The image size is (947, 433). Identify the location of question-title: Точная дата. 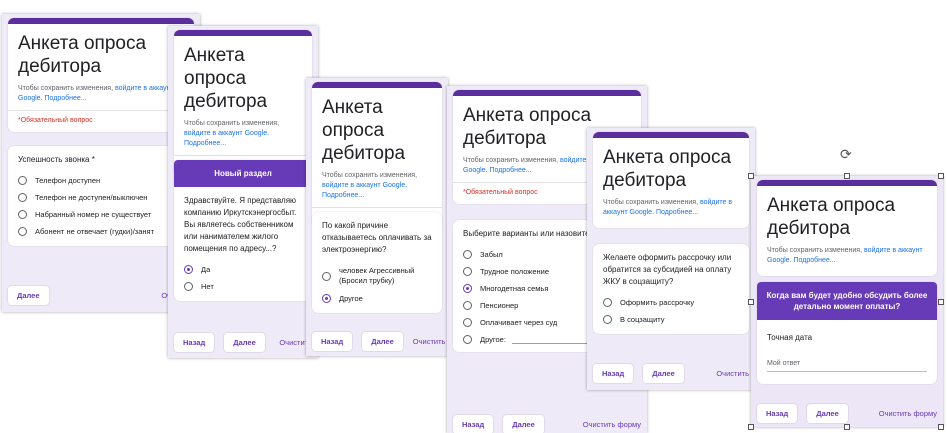
(790, 337).